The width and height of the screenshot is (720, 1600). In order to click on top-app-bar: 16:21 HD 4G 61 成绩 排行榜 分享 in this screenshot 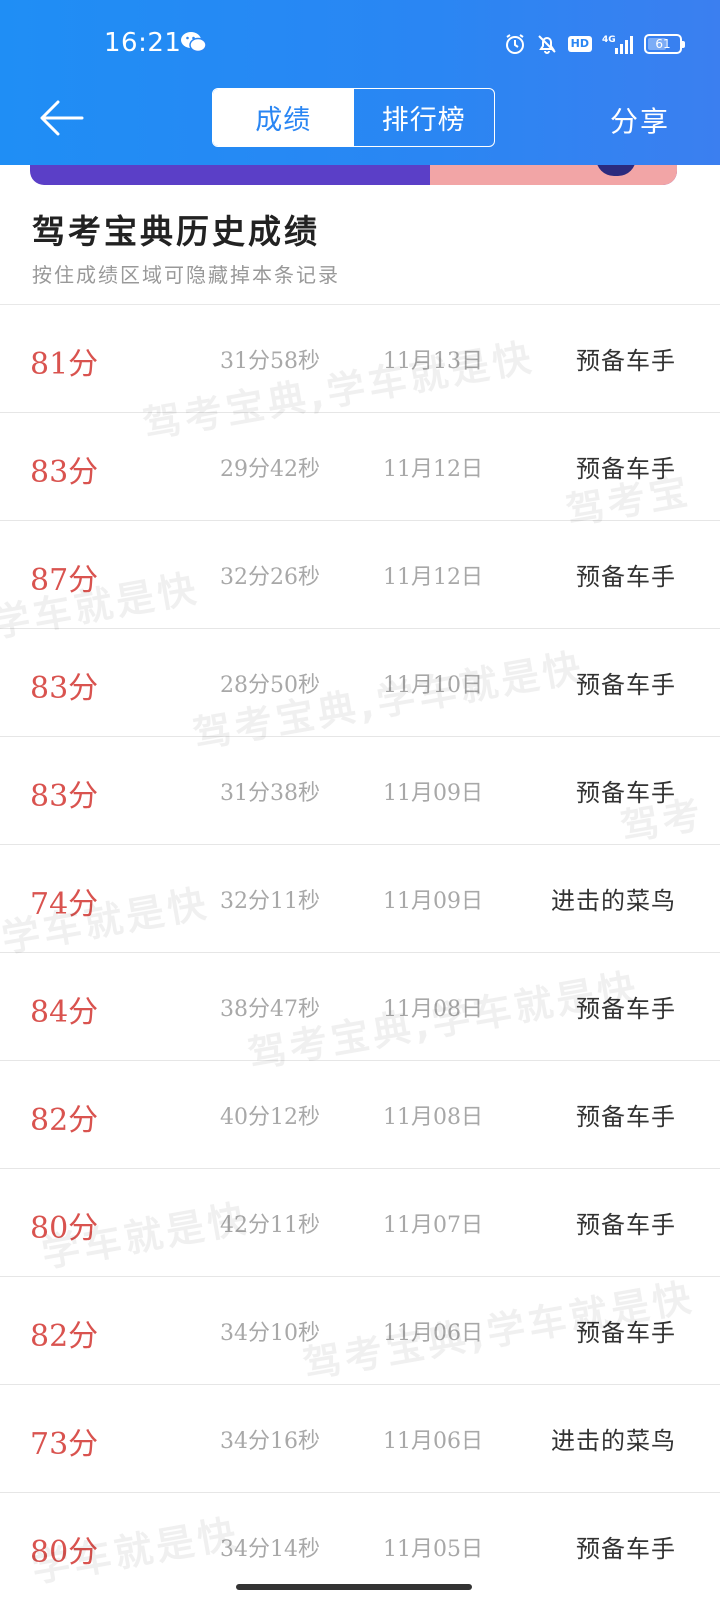, I will do `click(360, 82)`.